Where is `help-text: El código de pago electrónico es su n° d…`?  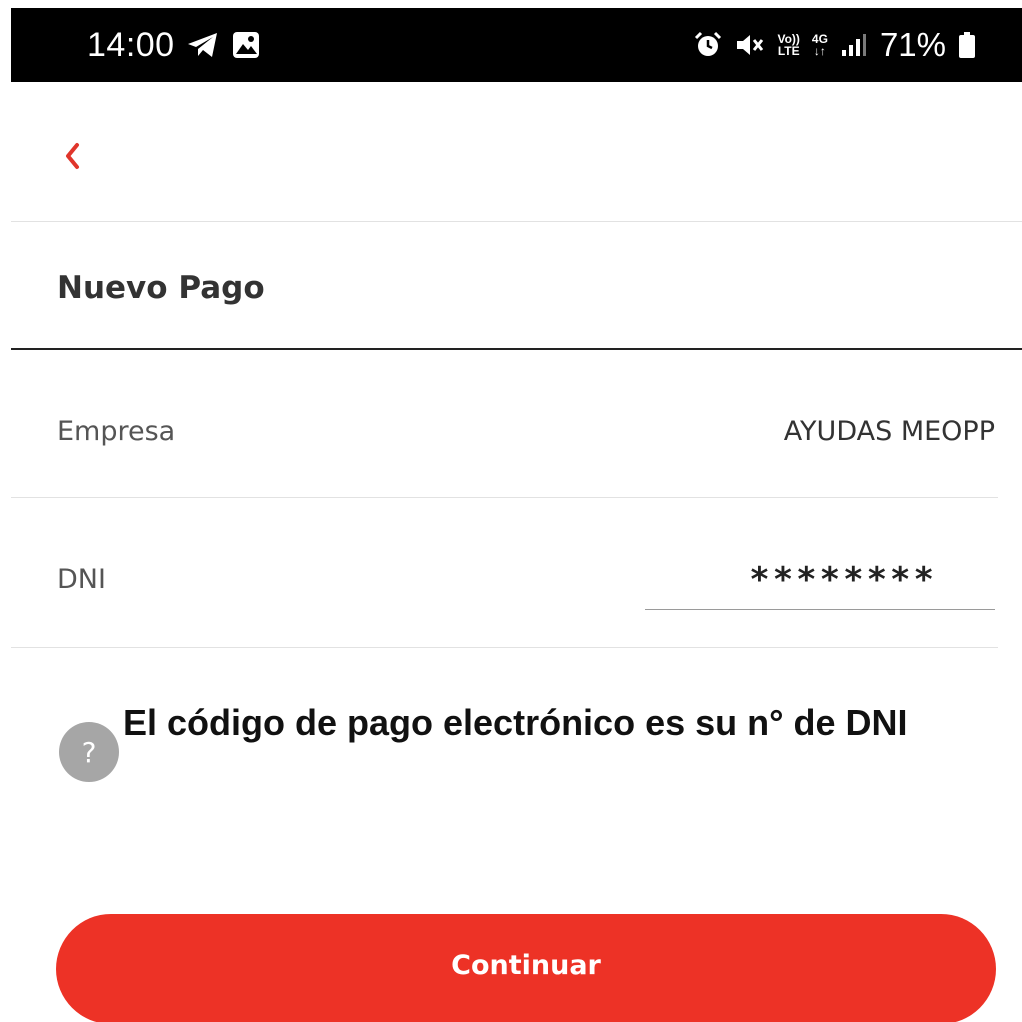 help-text: El código de pago electrónico es su n° d… is located at coordinates (515, 722).